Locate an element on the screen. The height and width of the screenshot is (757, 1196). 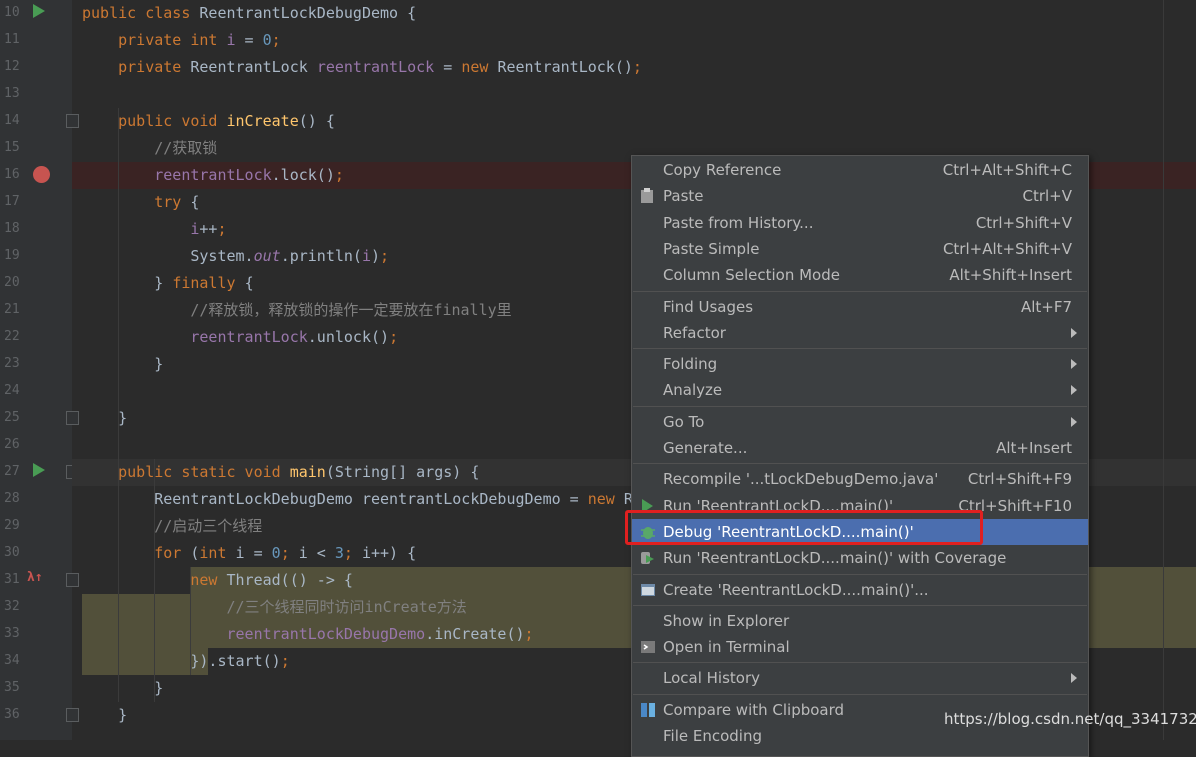
code-token: finally is located at coordinates (208, 283).